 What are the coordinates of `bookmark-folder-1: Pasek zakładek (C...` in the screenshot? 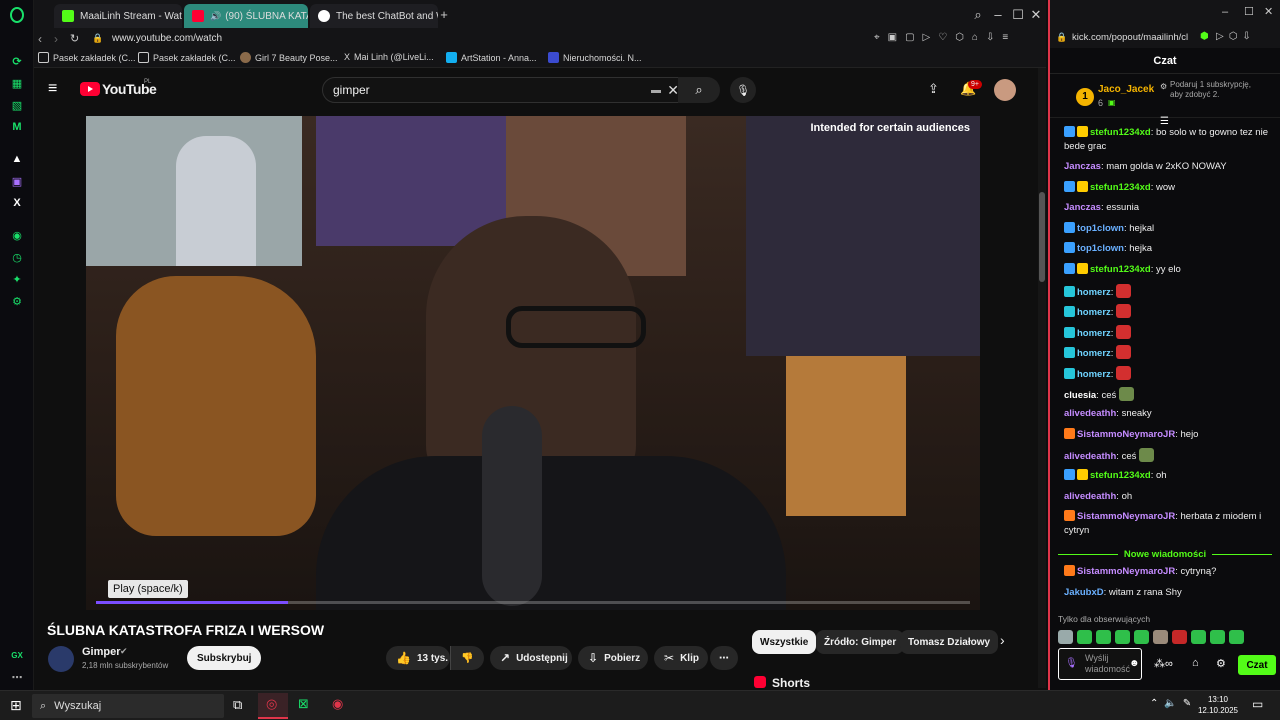 It's located at (87, 57).